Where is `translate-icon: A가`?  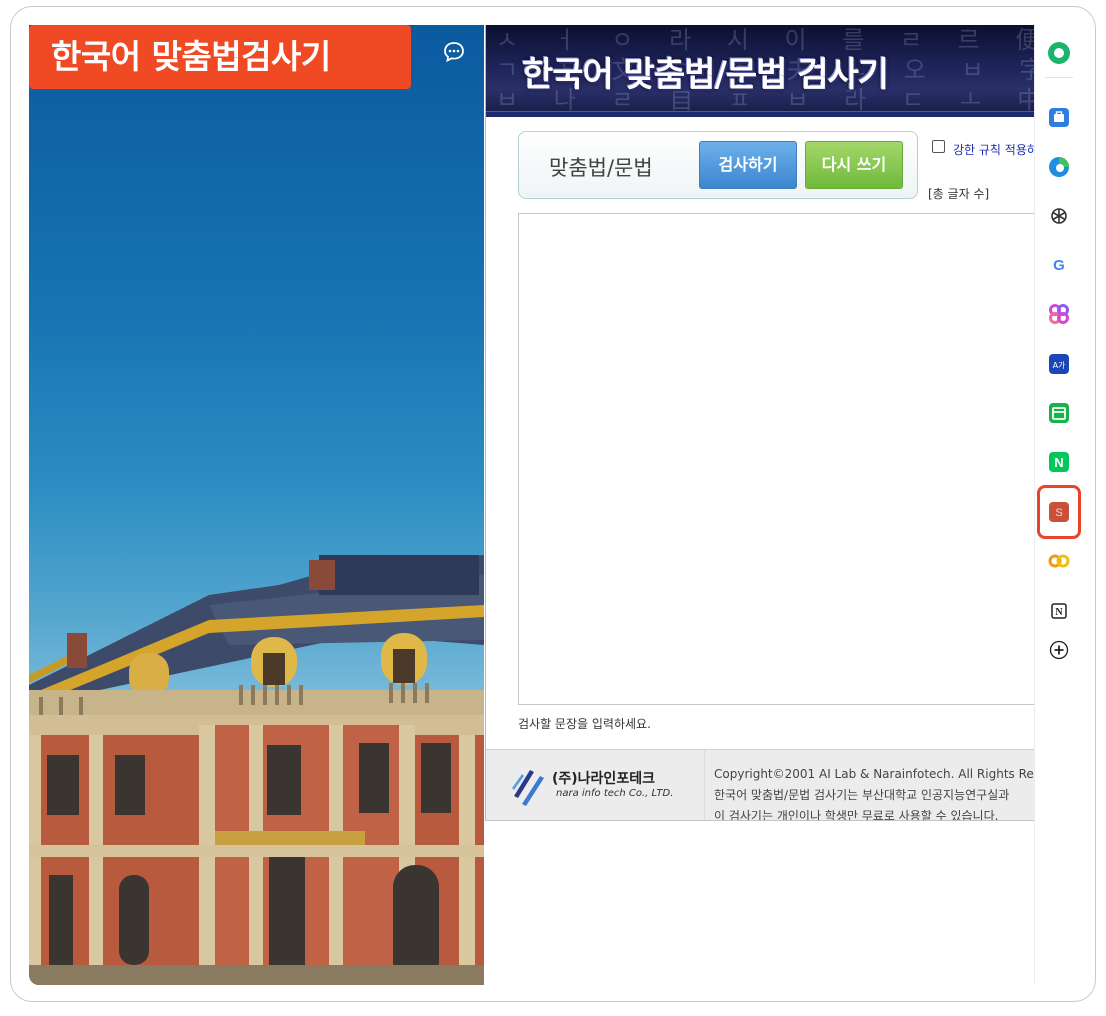 translate-icon: A가 is located at coordinates (1059, 364).